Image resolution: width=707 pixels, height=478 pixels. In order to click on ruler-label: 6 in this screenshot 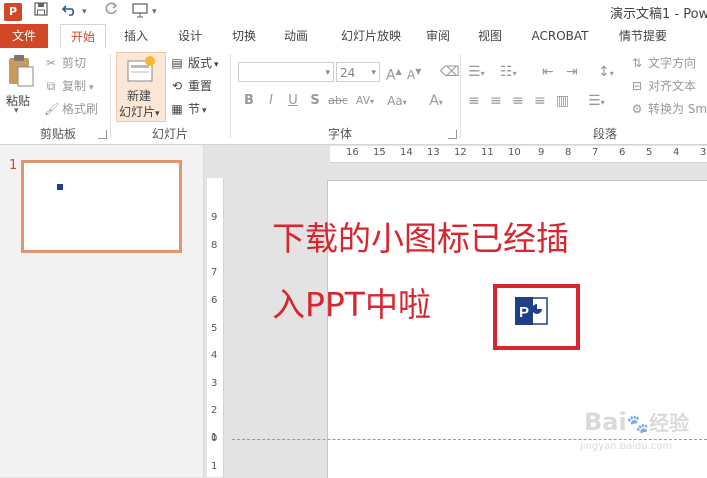, I will do `click(622, 152)`.